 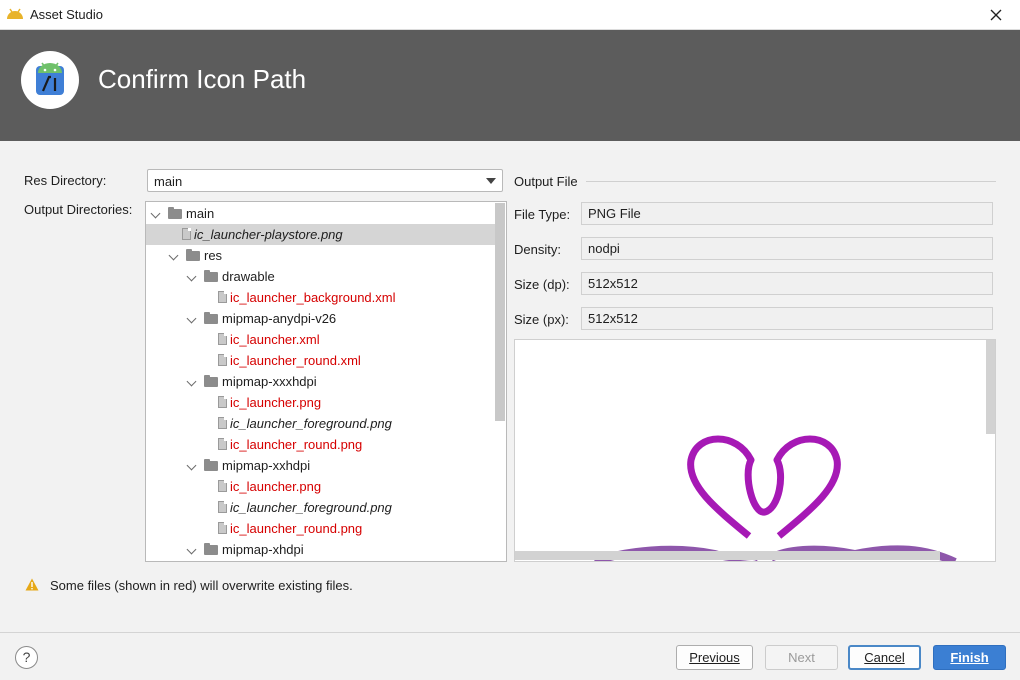 I want to click on tree-file-row: ic_launcher.xml, so click(x=321, y=339).